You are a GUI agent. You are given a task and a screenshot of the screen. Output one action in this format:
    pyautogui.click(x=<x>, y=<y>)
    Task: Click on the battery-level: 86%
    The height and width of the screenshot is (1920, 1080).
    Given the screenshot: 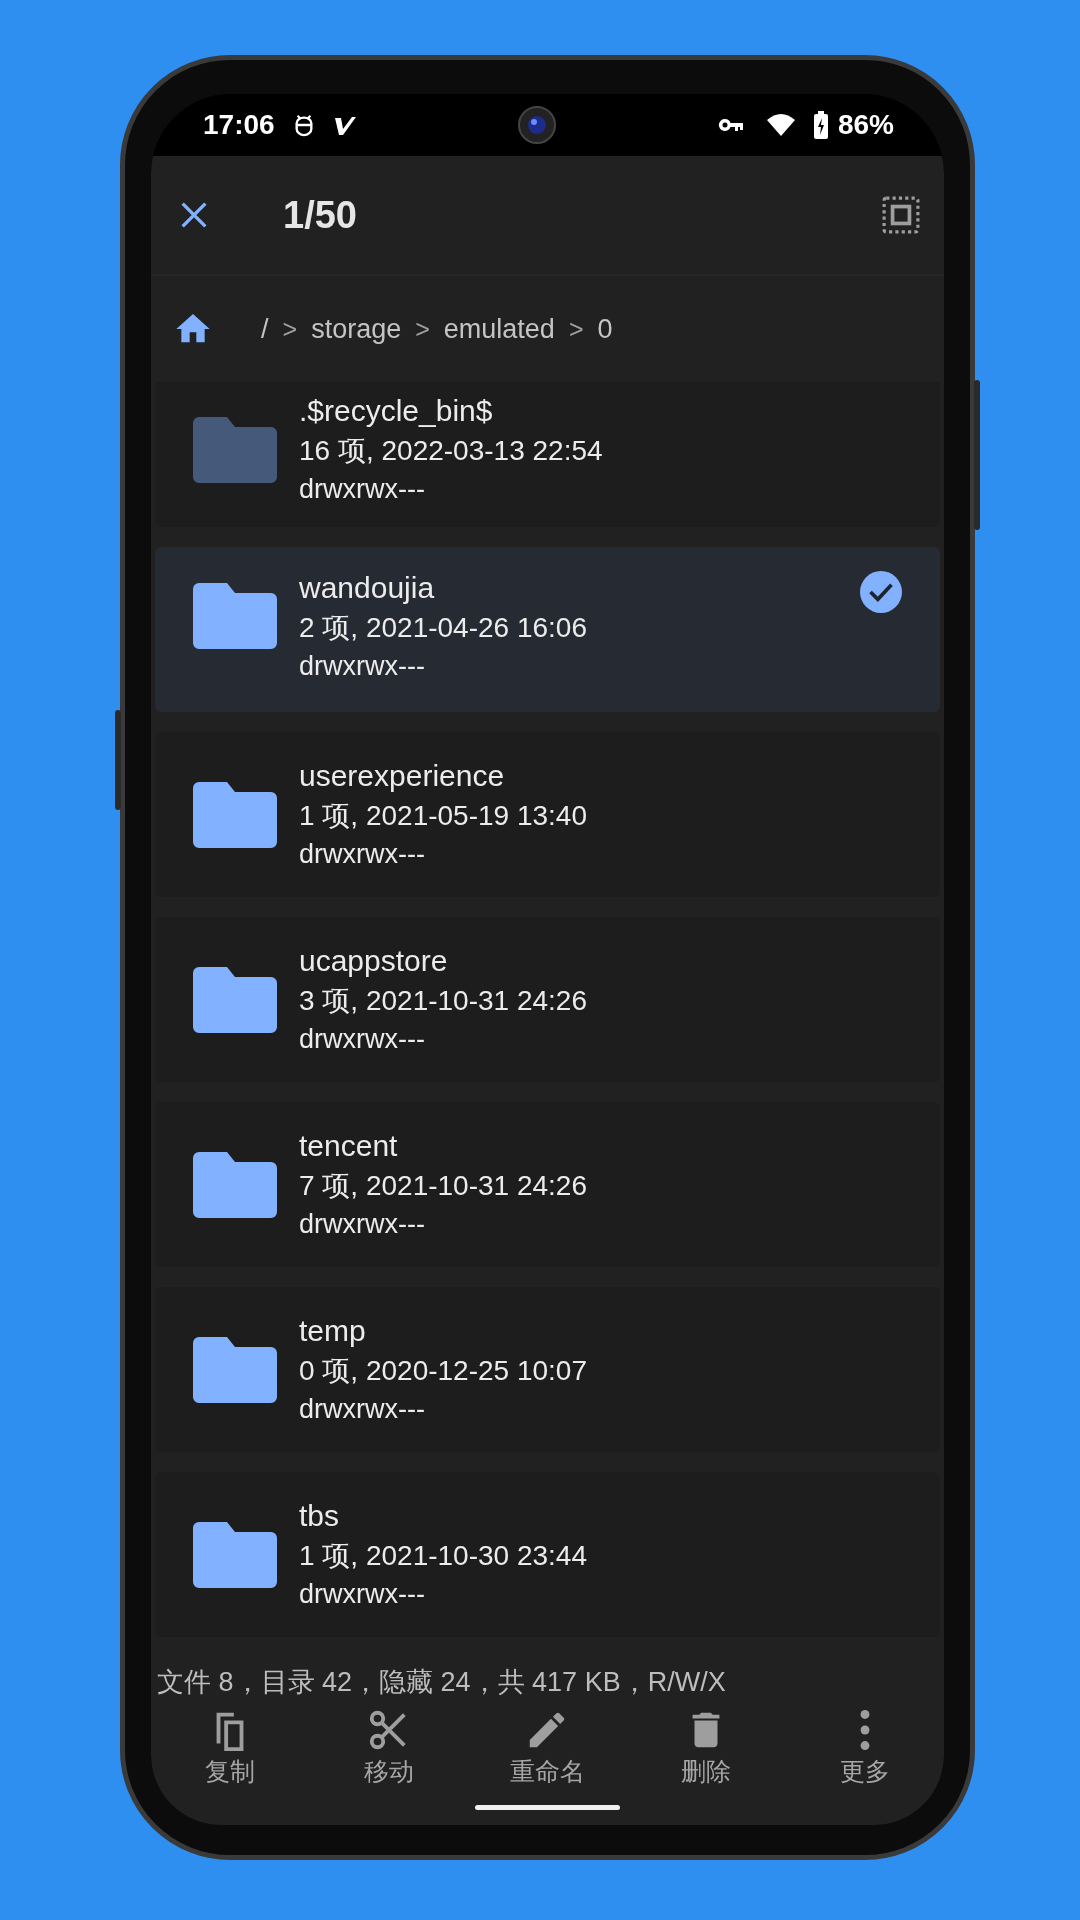 What is the action you would take?
    pyautogui.click(x=865, y=125)
    